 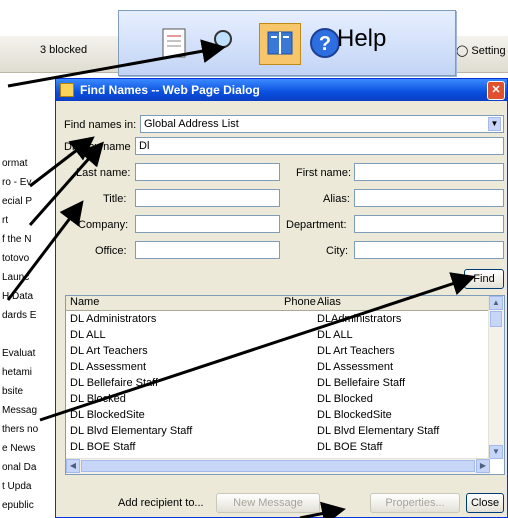 What do you see at coordinates (278, 448) in the screenshot?
I see `result-row: DL BOE Staff DL BOE Staff` at bounding box center [278, 448].